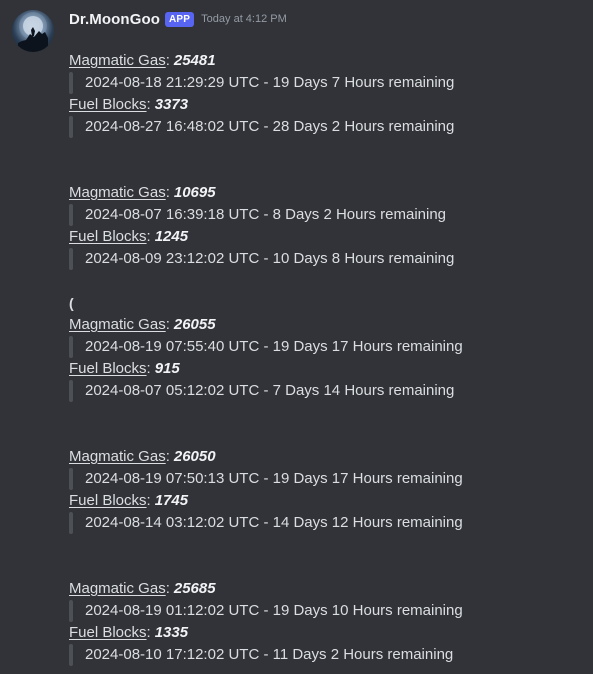  I want to click on gas-value: 10695, so click(194, 192).